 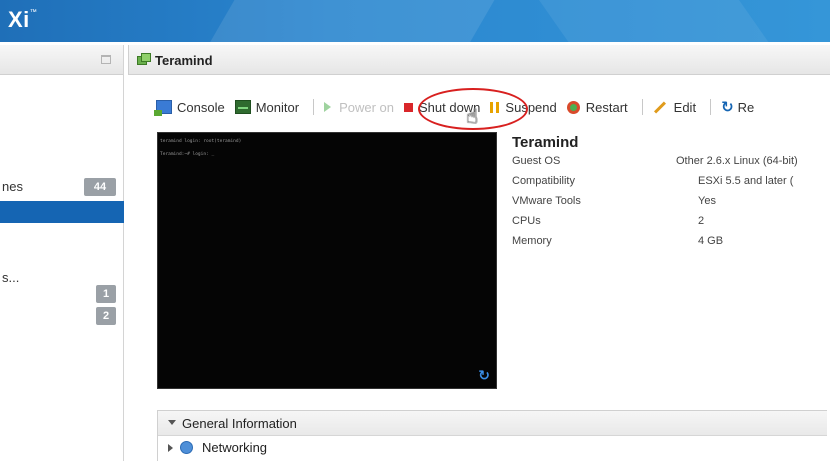 What do you see at coordinates (545, 142) in the screenshot?
I see `vm-name: Teramind` at bounding box center [545, 142].